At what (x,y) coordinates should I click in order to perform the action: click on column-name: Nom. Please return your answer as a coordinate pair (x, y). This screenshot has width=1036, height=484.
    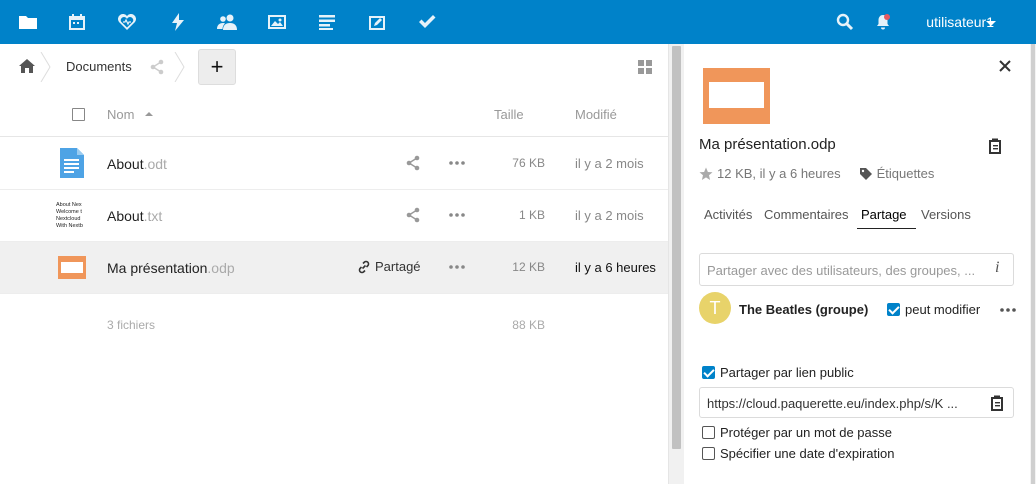
    Looking at the image, I should click on (120, 114).